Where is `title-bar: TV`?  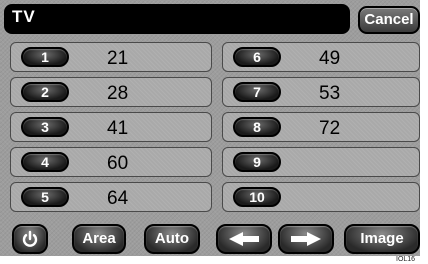 title-bar: TV is located at coordinates (177, 19).